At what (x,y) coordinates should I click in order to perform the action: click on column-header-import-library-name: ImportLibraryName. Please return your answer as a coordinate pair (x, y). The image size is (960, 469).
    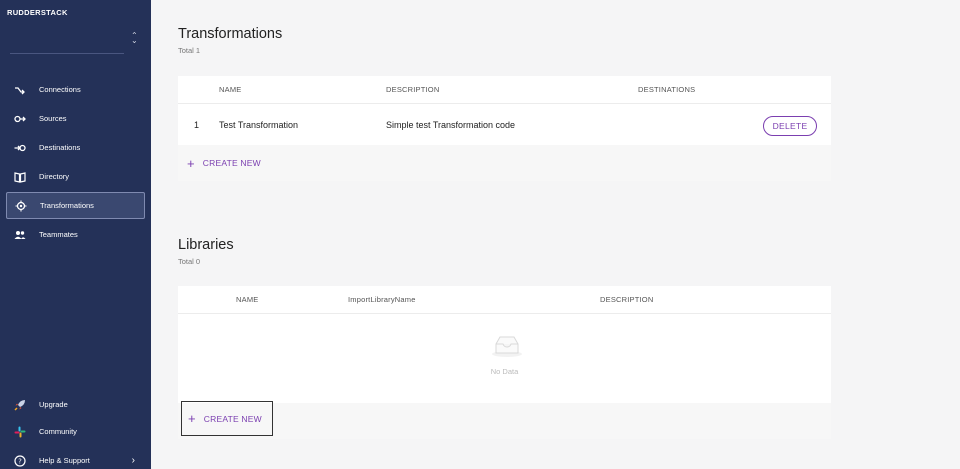
    Looking at the image, I should click on (382, 299).